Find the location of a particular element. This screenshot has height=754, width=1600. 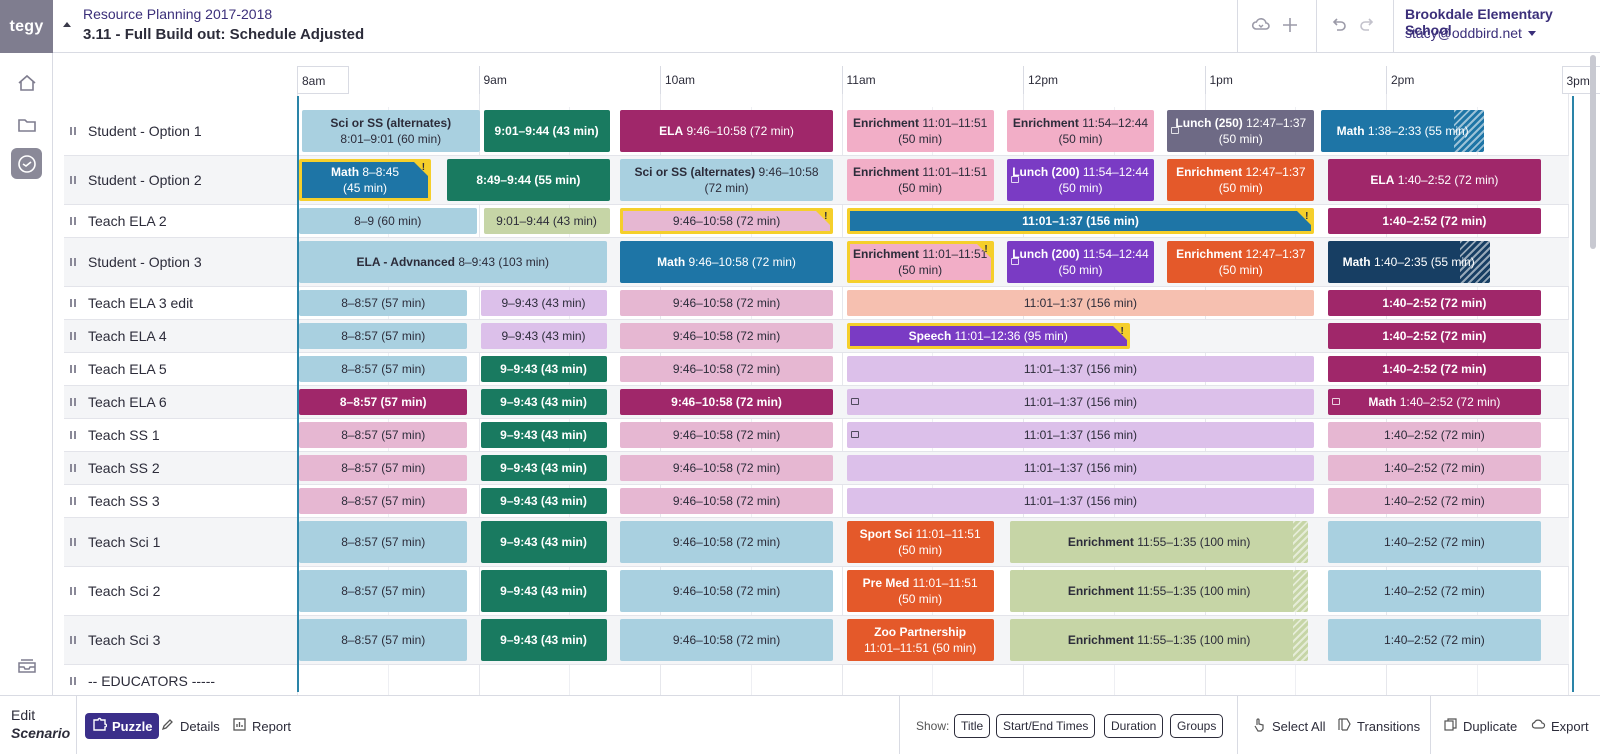

row-header: Teach SS 2 is located at coordinates (180, 468).